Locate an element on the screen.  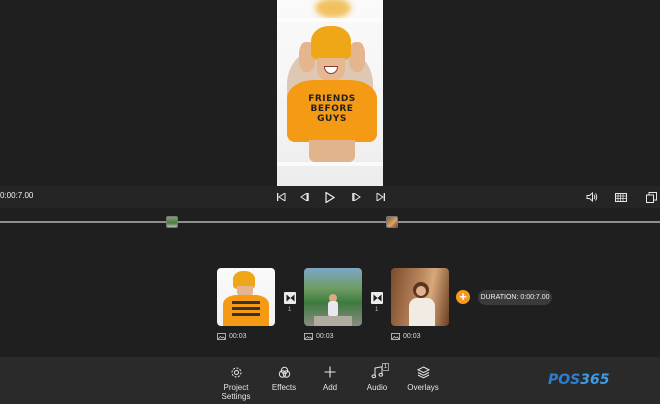
playback-control-bar: 0:00:7.00 is located at coordinates (330, 197).